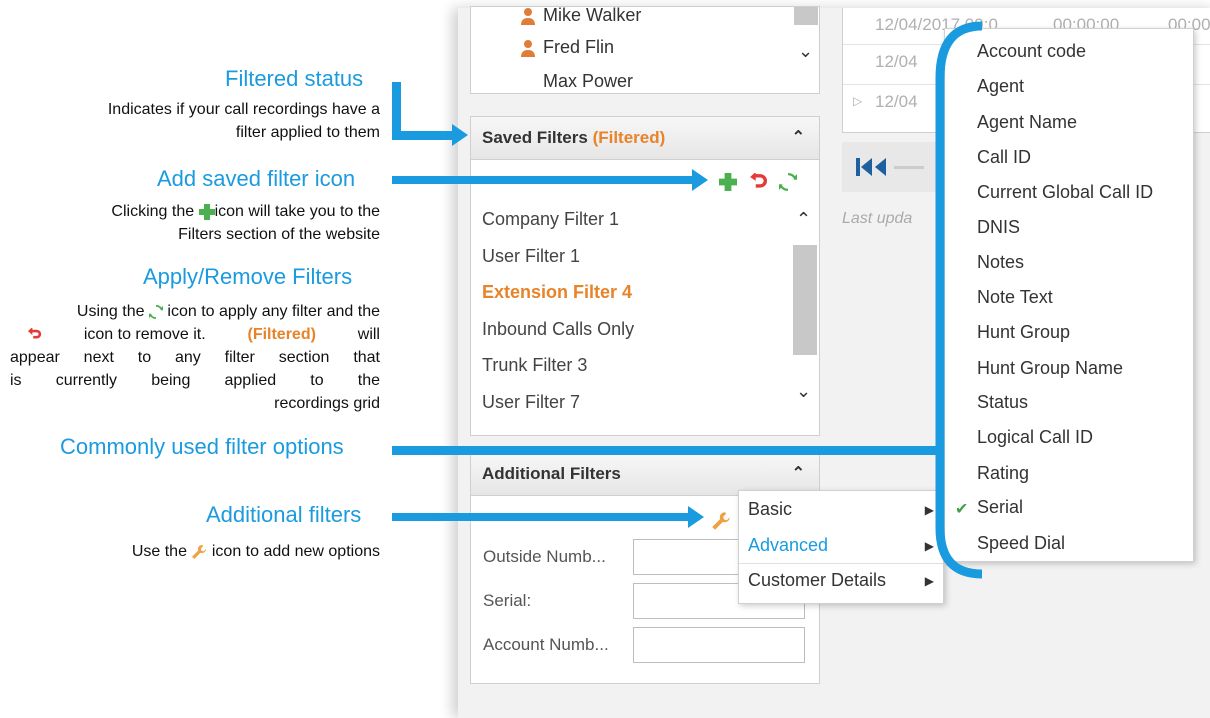 The width and height of the screenshot is (1210, 718). What do you see at coordinates (294, 78) in the screenshot?
I see `filtered-status-title: Filtered status` at bounding box center [294, 78].